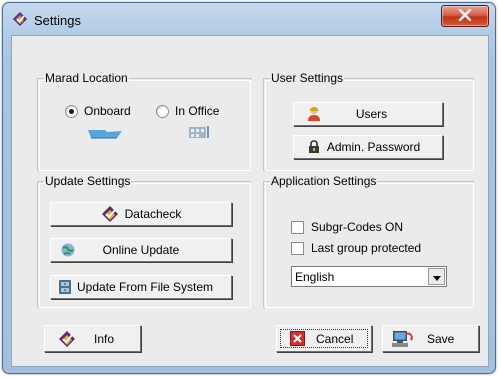 The image size is (501, 378). I want to click on cancel-focus-ring, so click(324, 338).